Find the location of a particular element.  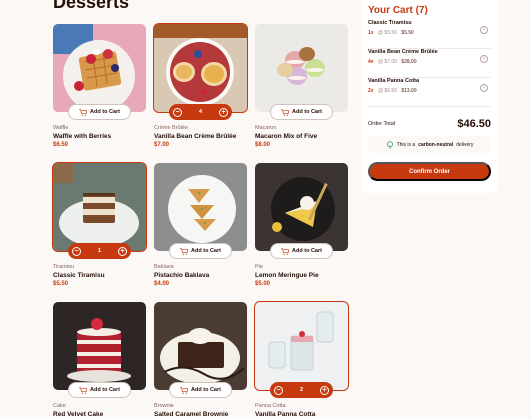

product-image-tiramisu is located at coordinates (99, 207).